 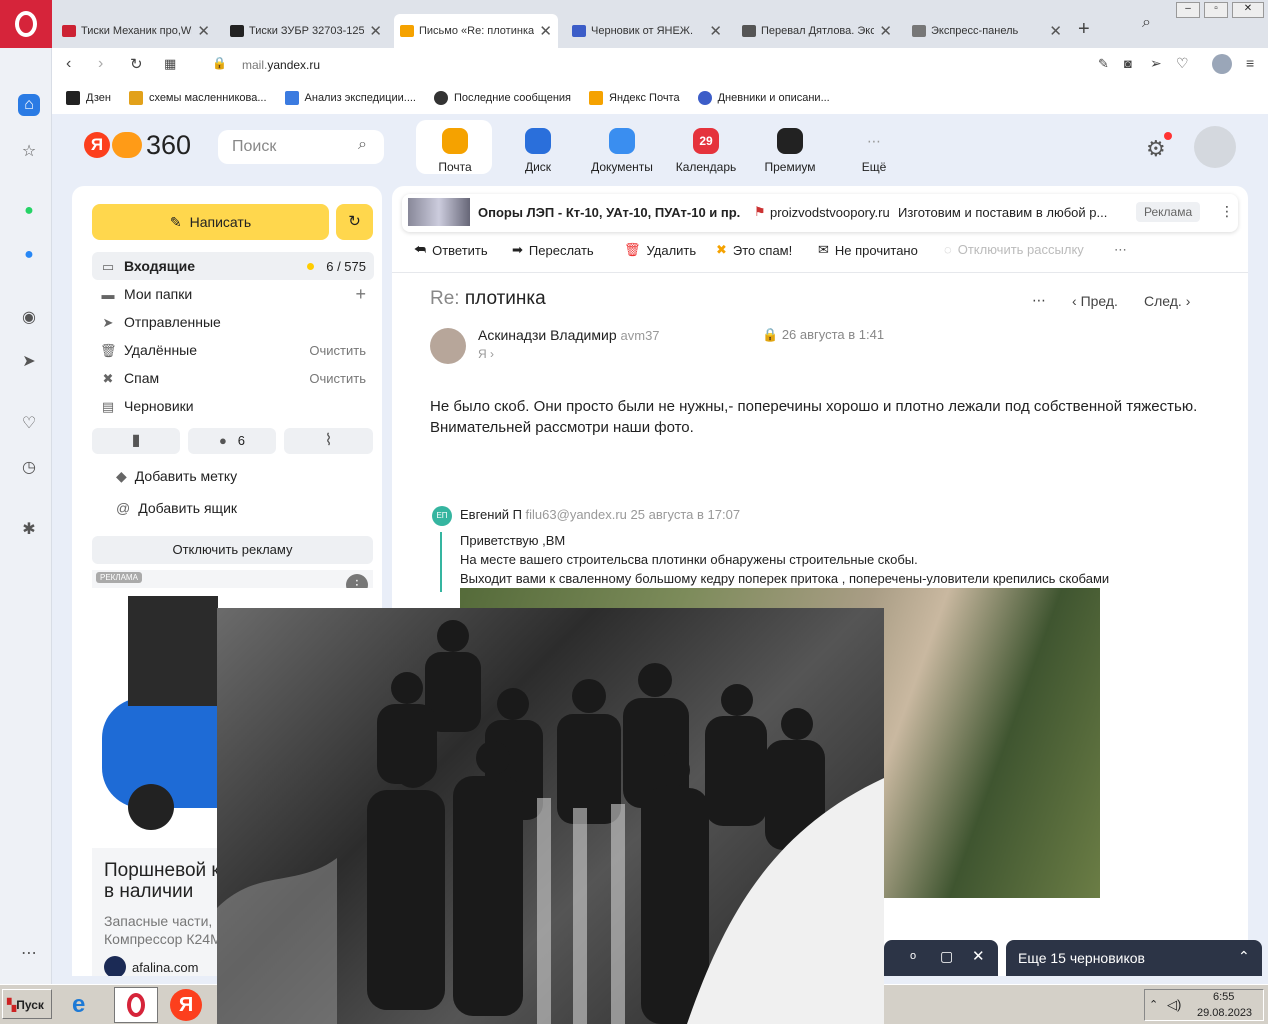 I want to click on home-icon: ⌂, so click(x=29, y=105).